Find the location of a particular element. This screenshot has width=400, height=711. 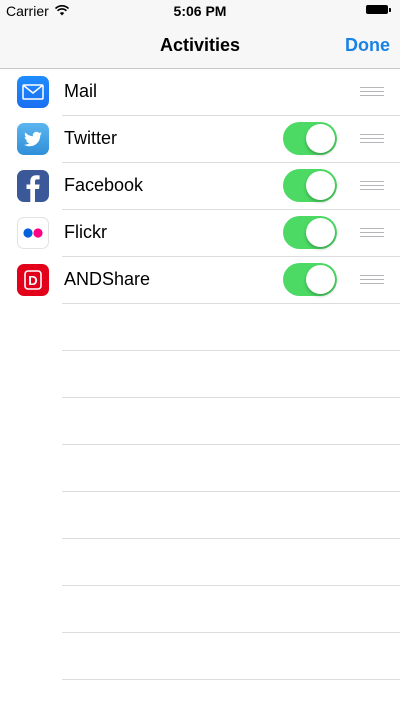

svg-text: D is located at coordinates (32, 280).